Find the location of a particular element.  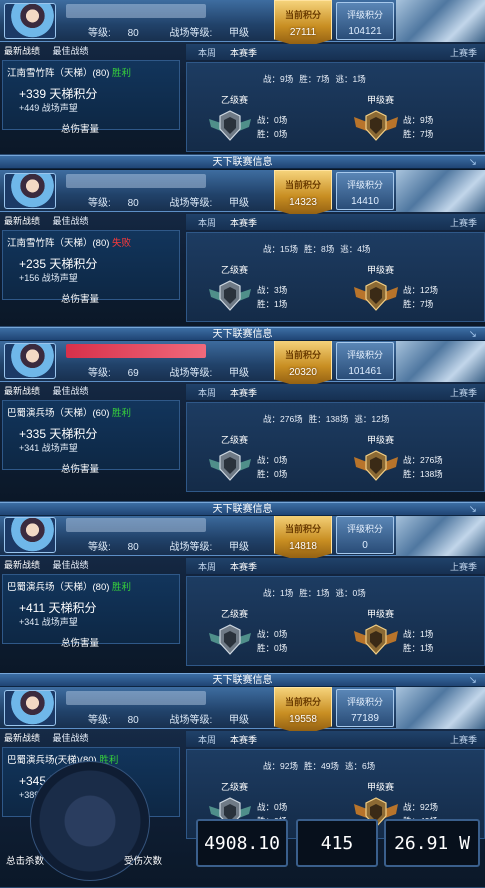

summary-value-box: 26.91 W is located at coordinates (432, 843).